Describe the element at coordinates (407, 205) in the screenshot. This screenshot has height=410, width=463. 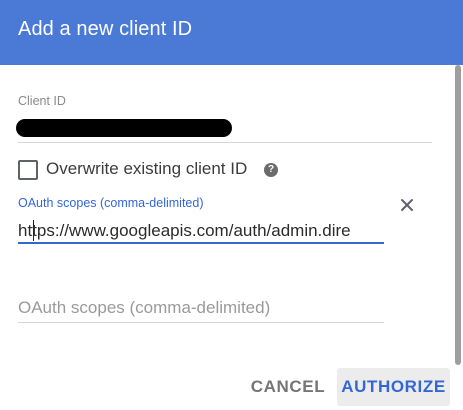
I see `close-icon` at that location.